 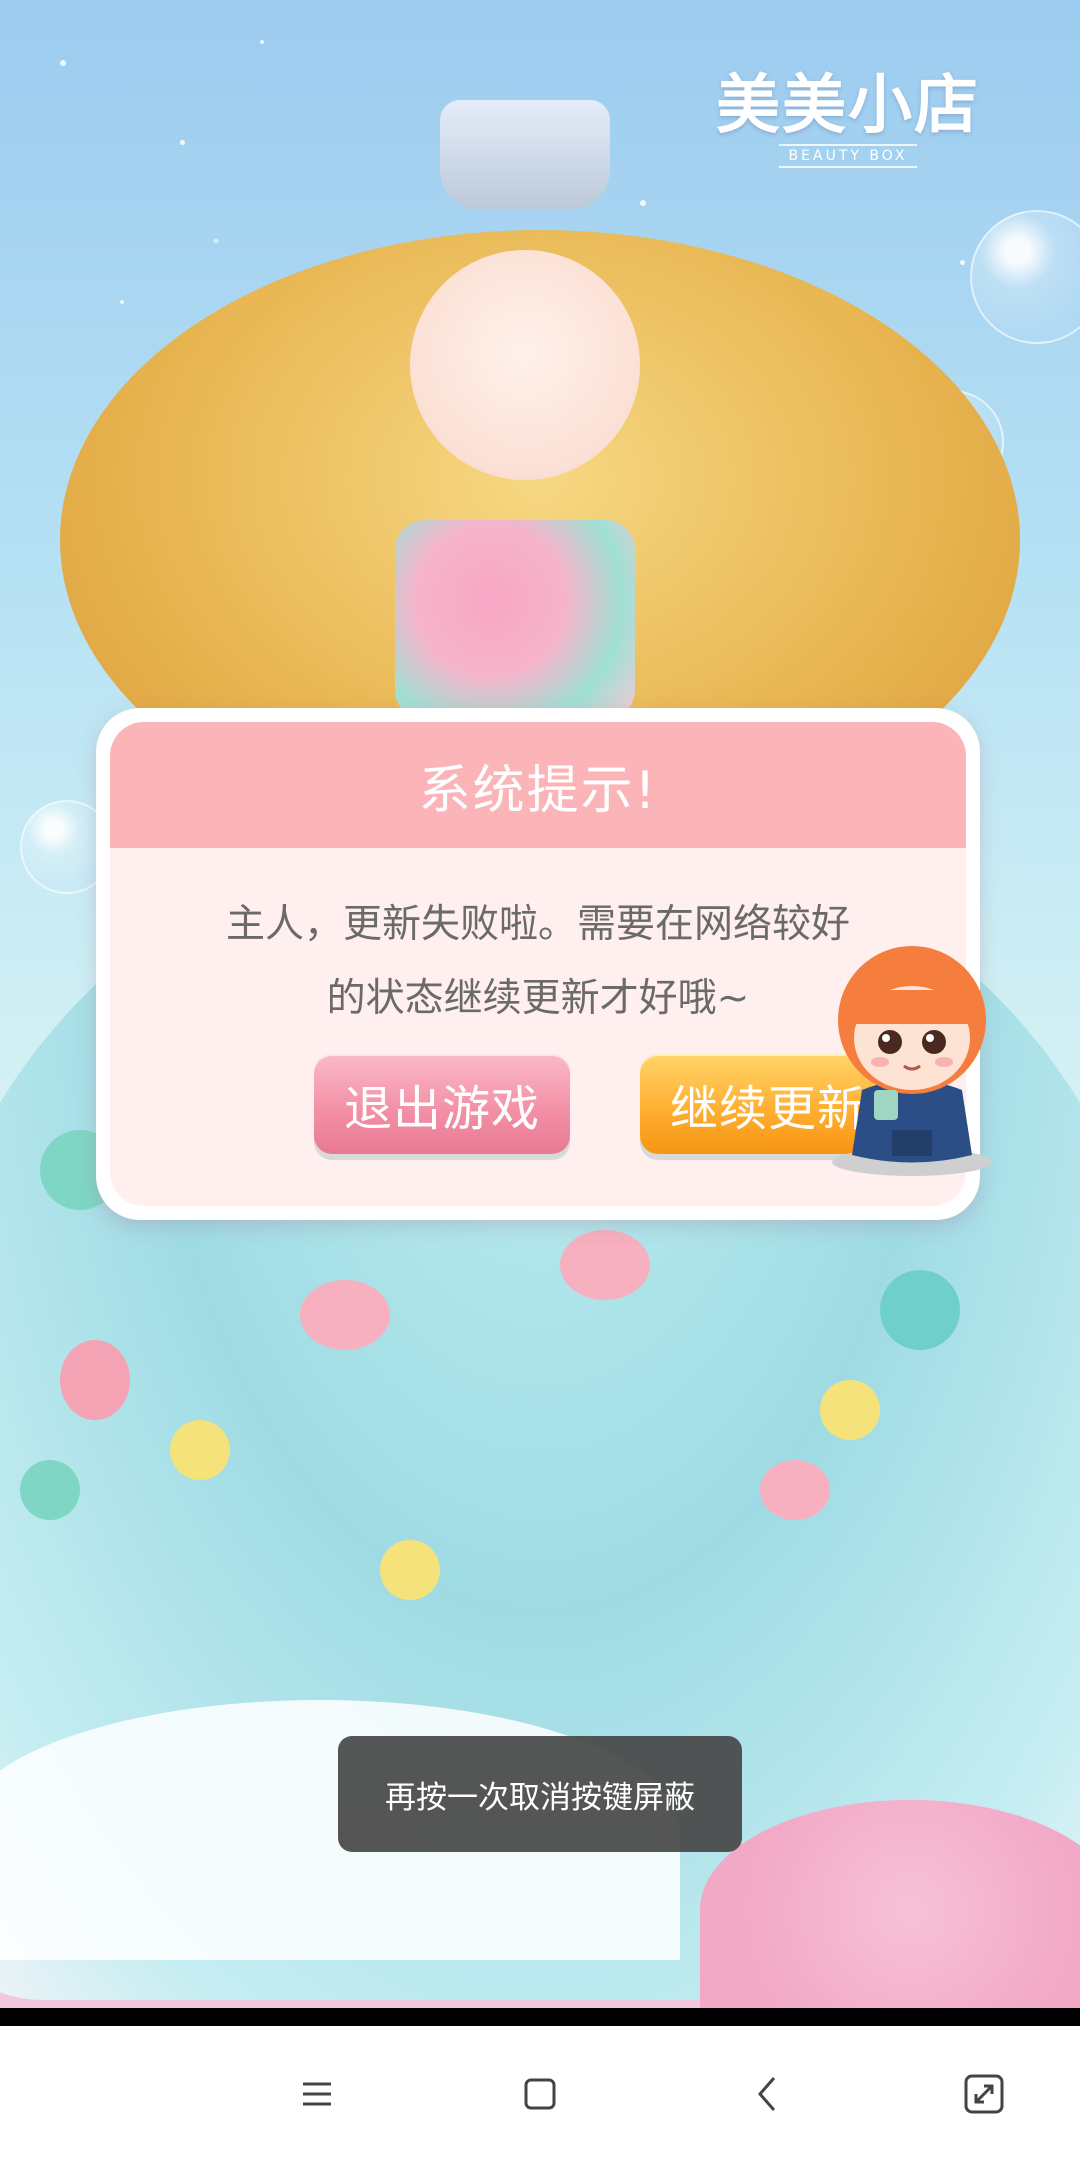 What do you see at coordinates (912, 1061) in the screenshot?
I see `mascot-girl-illustration` at bounding box center [912, 1061].